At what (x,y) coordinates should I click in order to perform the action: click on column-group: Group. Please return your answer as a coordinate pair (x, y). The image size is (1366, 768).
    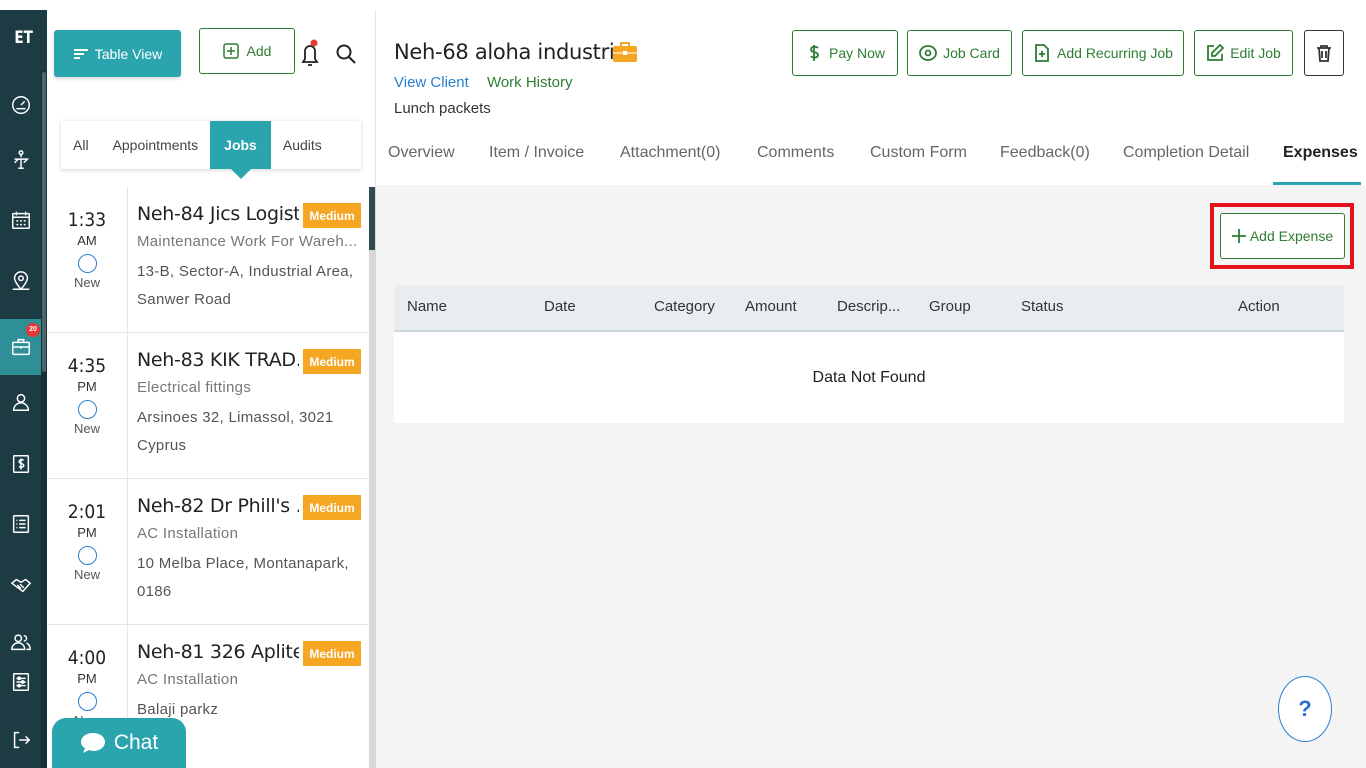
    Looking at the image, I should click on (950, 306).